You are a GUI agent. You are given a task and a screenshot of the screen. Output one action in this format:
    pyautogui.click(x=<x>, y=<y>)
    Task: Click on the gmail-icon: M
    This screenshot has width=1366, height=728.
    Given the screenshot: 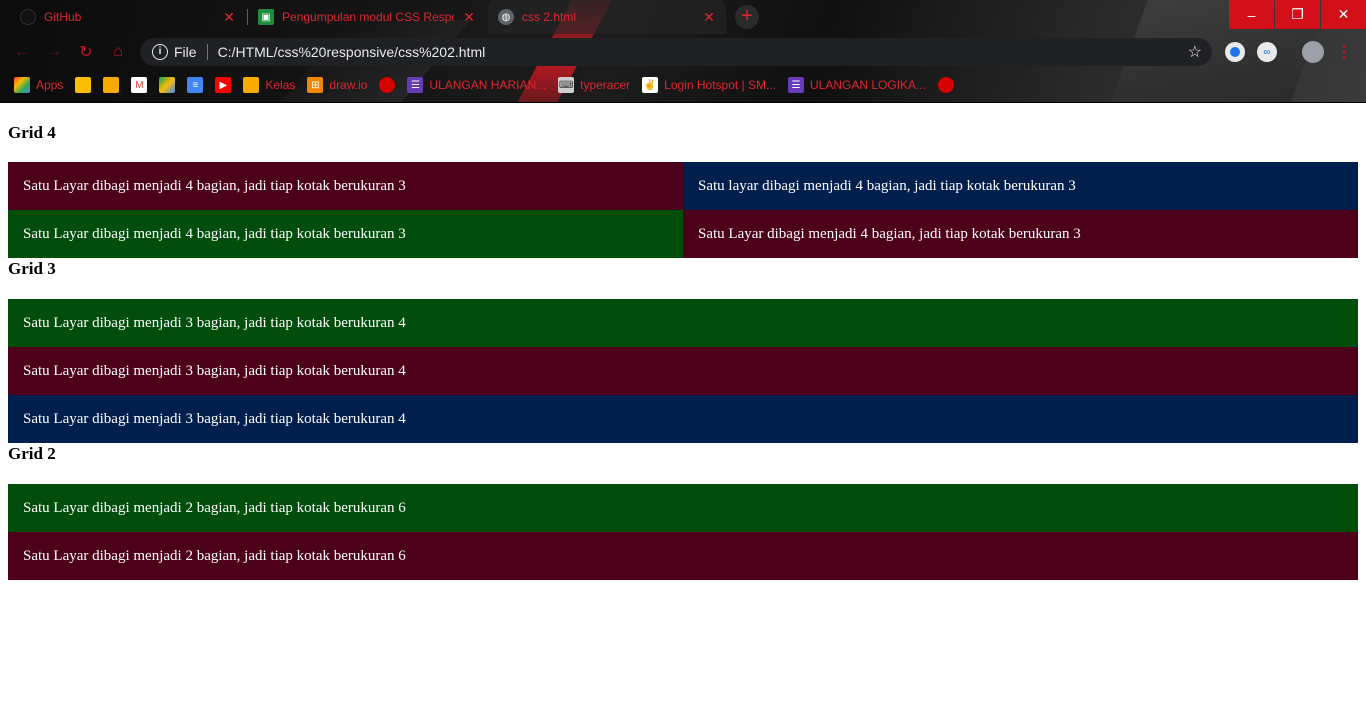 What is the action you would take?
    pyautogui.click(x=139, y=85)
    